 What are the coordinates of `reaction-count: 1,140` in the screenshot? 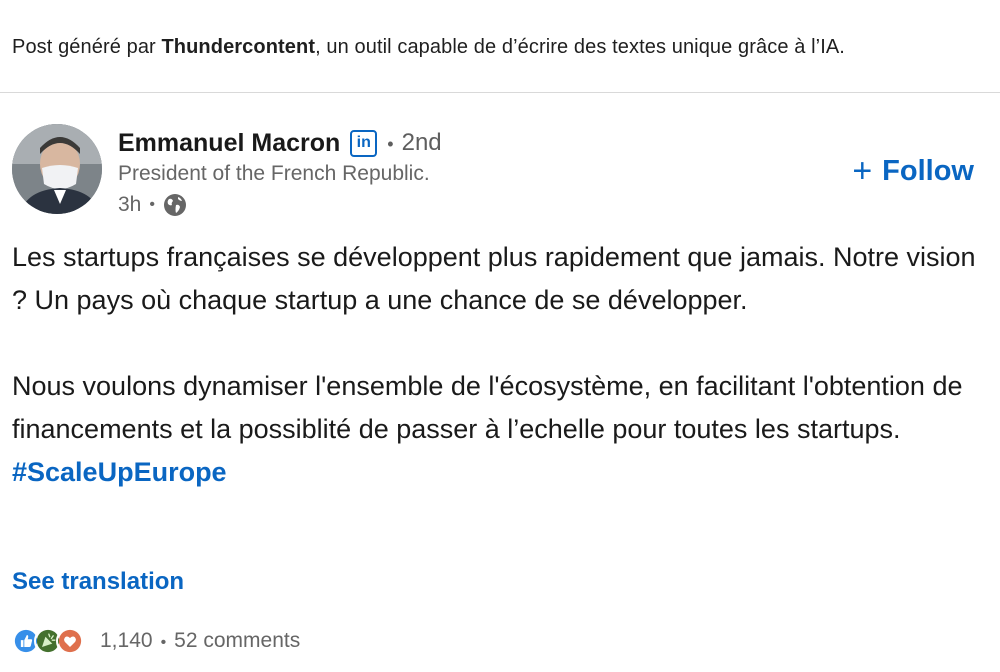 It's located at (126, 640).